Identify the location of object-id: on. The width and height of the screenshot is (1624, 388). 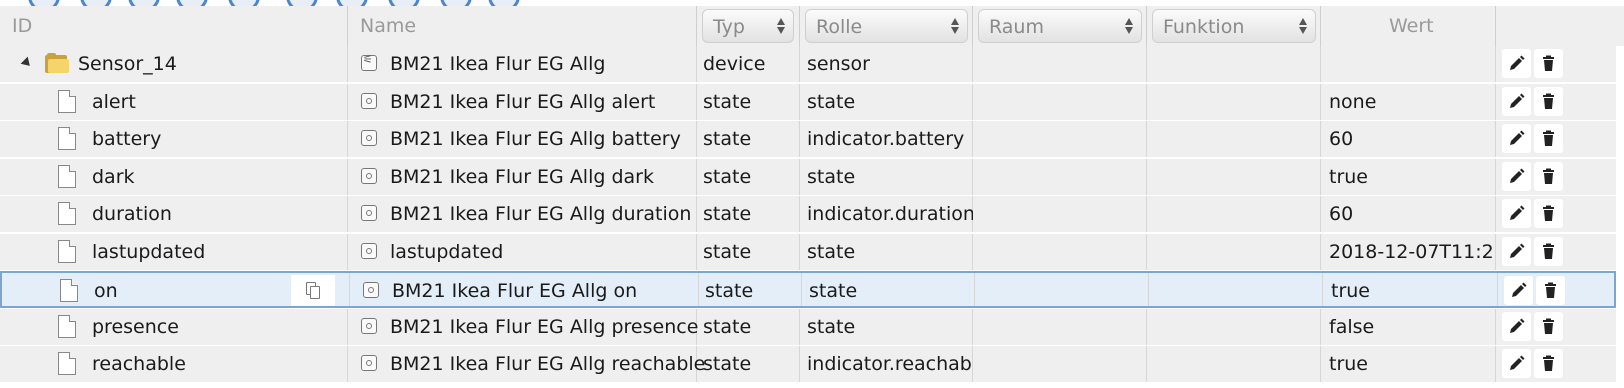
(106, 291).